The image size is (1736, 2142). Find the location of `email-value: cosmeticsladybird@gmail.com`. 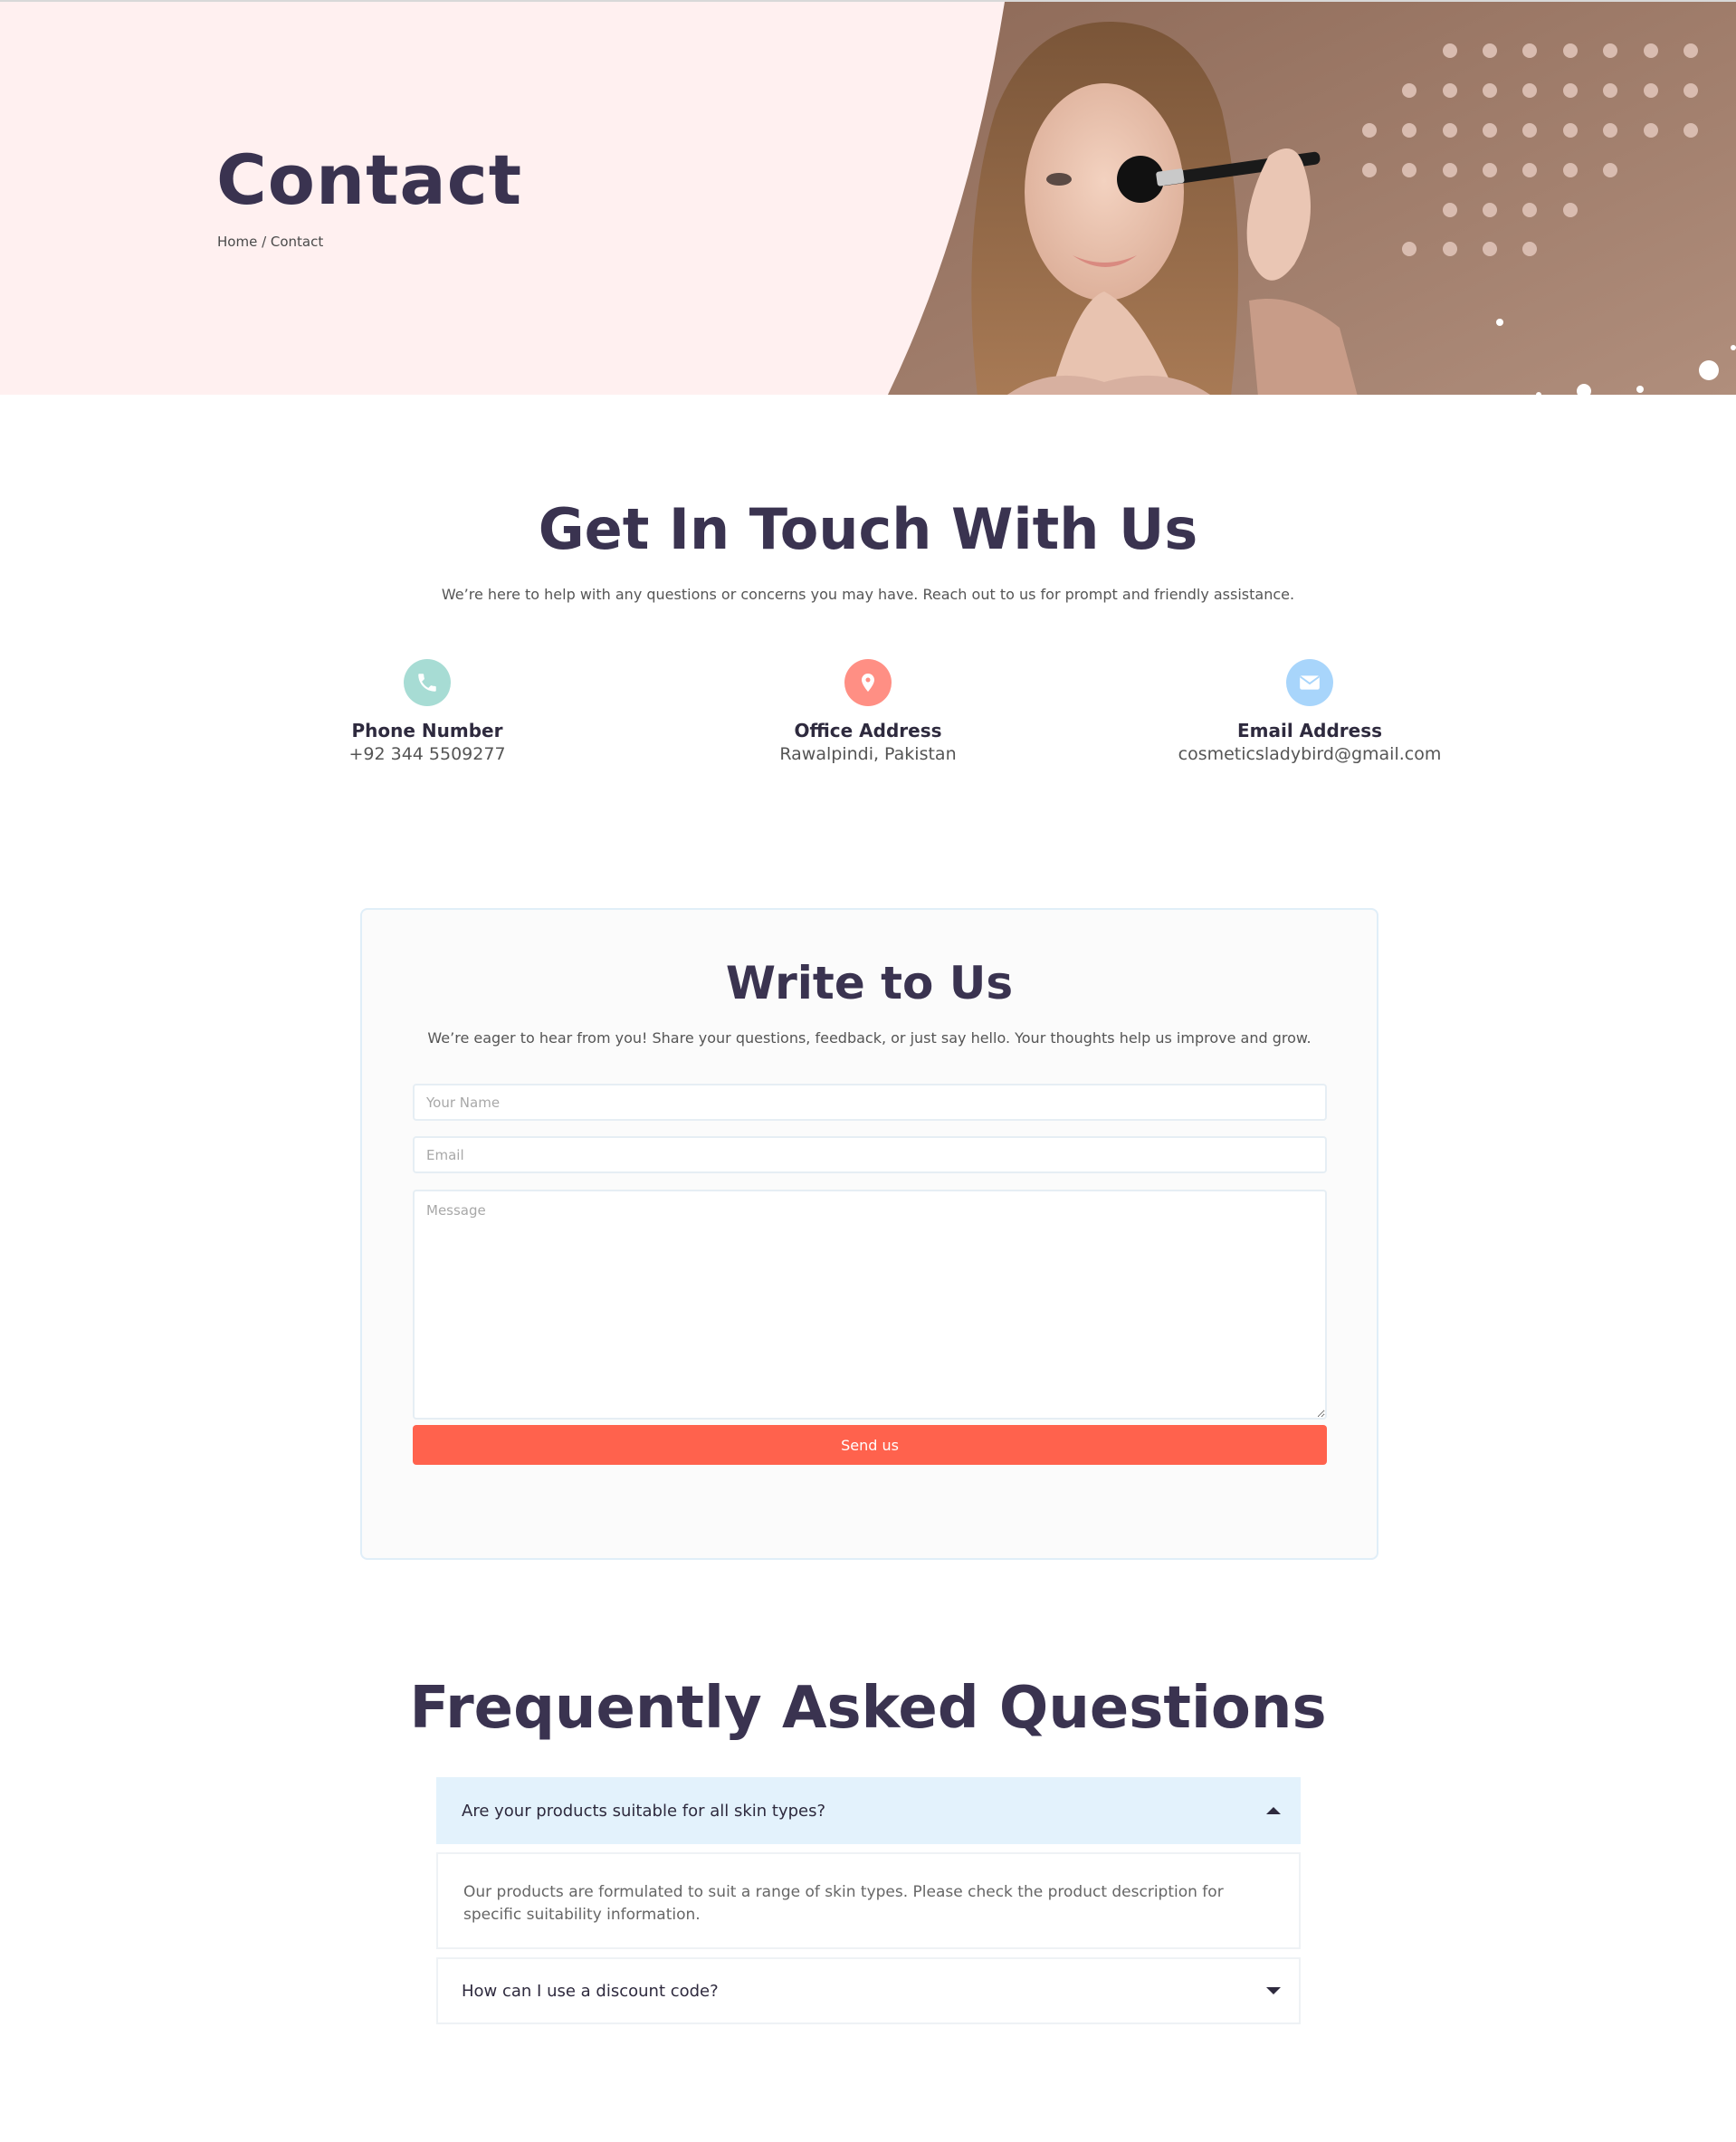

email-value: cosmeticsladybird@gmail.com is located at coordinates (1310, 754).